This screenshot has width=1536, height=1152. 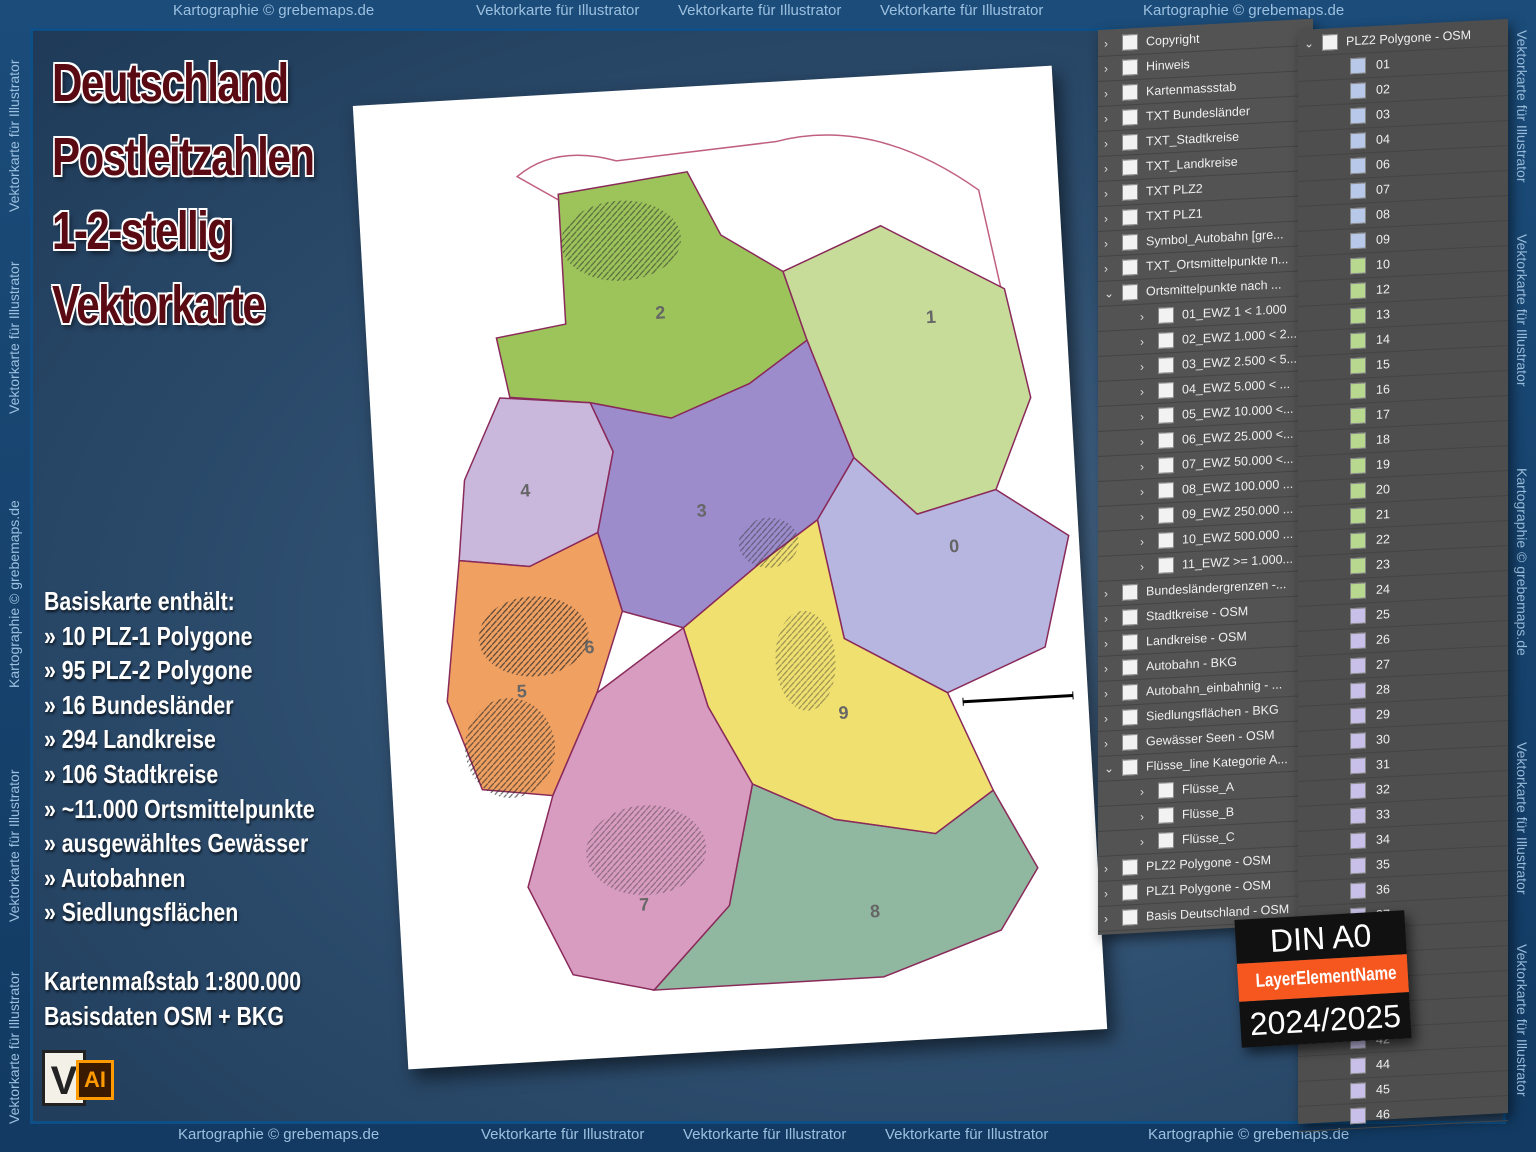 I want to click on region-label: 7, so click(x=644, y=904).